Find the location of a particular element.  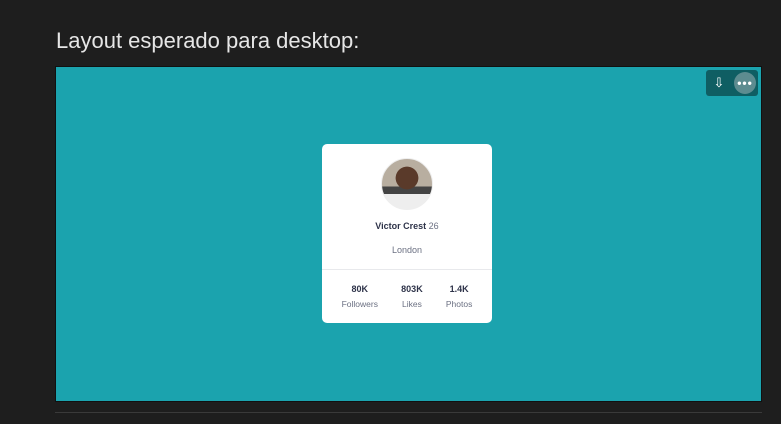

profile-city: London is located at coordinates (407, 250).